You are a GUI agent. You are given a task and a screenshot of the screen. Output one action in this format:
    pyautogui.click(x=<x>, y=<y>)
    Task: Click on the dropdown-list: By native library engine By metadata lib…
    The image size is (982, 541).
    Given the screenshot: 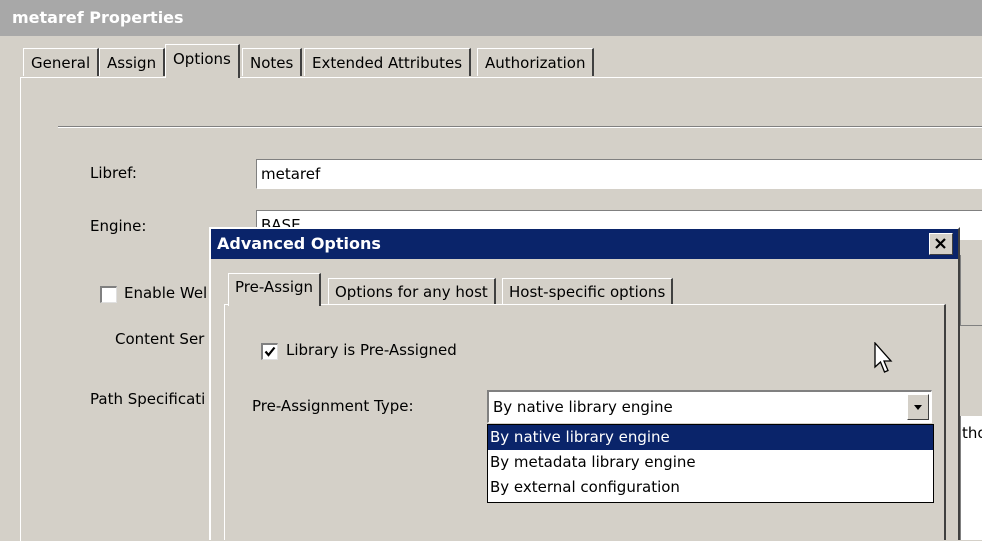 What is the action you would take?
    pyautogui.click(x=710, y=463)
    